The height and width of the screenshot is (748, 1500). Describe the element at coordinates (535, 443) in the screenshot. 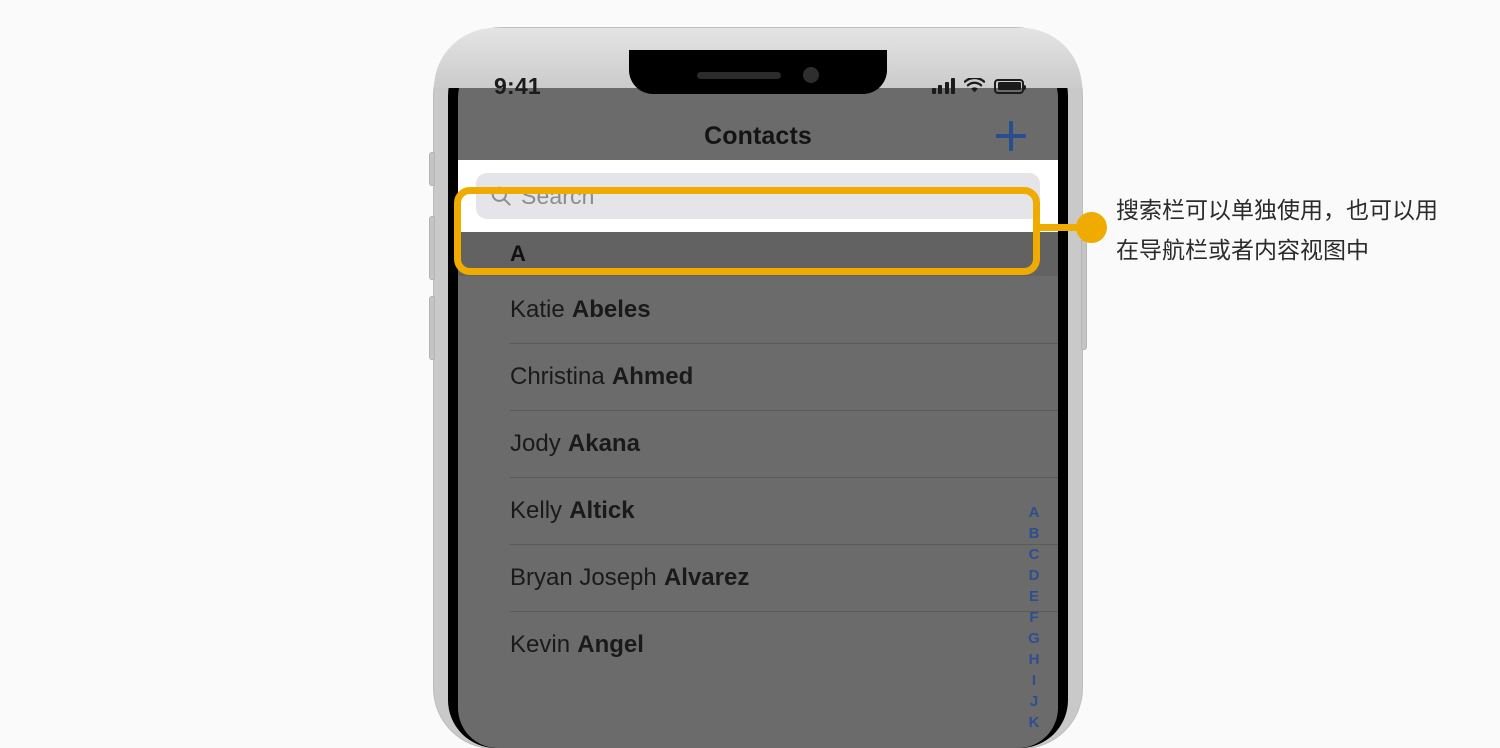

I see `contact-given-name: Jody` at that location.